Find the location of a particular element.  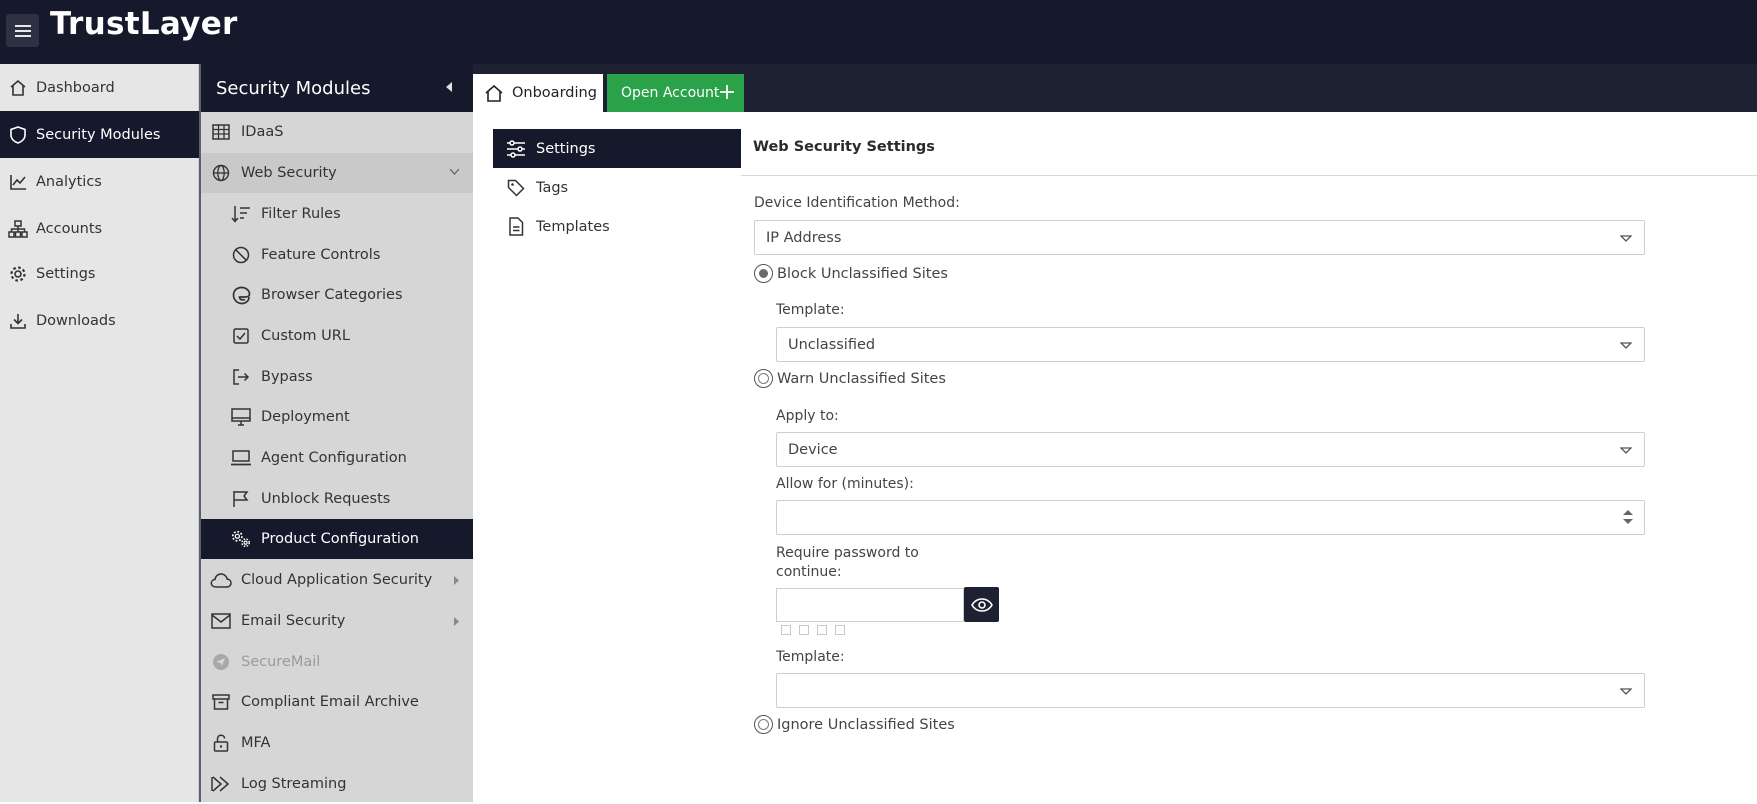

radio-checked-icon is located at coordinates (763, 273).